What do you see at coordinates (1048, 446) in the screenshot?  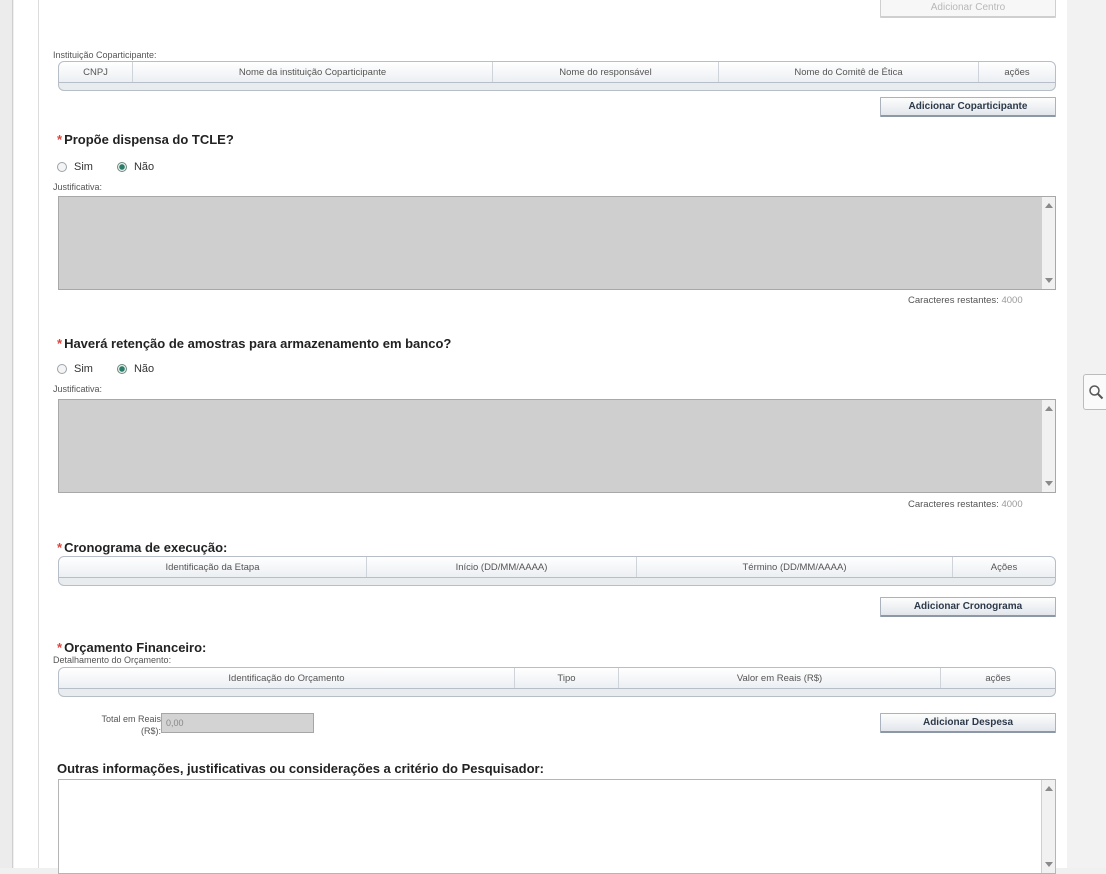 I see `amostras-textarea-scrollbar` at bounding box center [1048, 446].